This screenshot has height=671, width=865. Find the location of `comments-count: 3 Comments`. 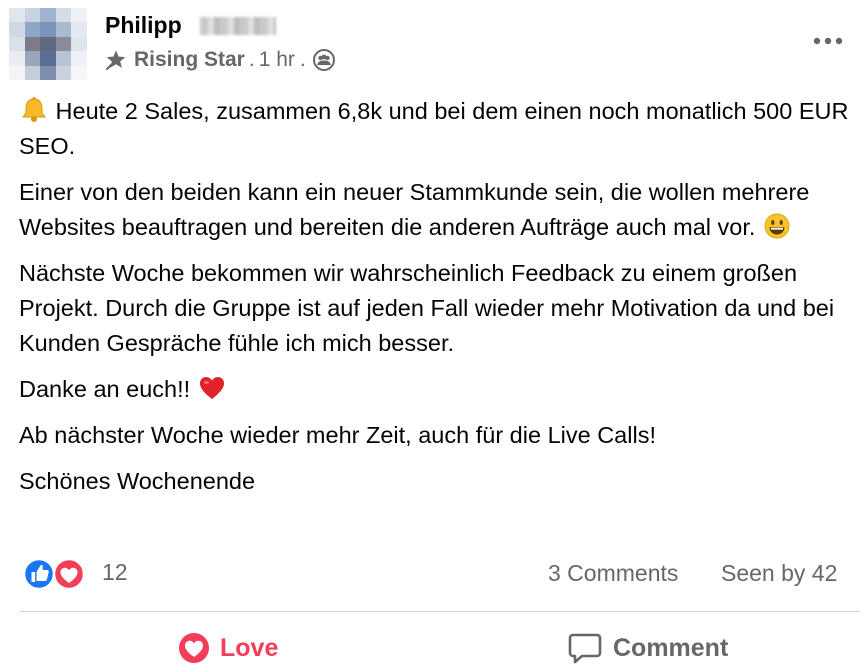

comments-count: 3 Comments is located at coordinates (613, 573).